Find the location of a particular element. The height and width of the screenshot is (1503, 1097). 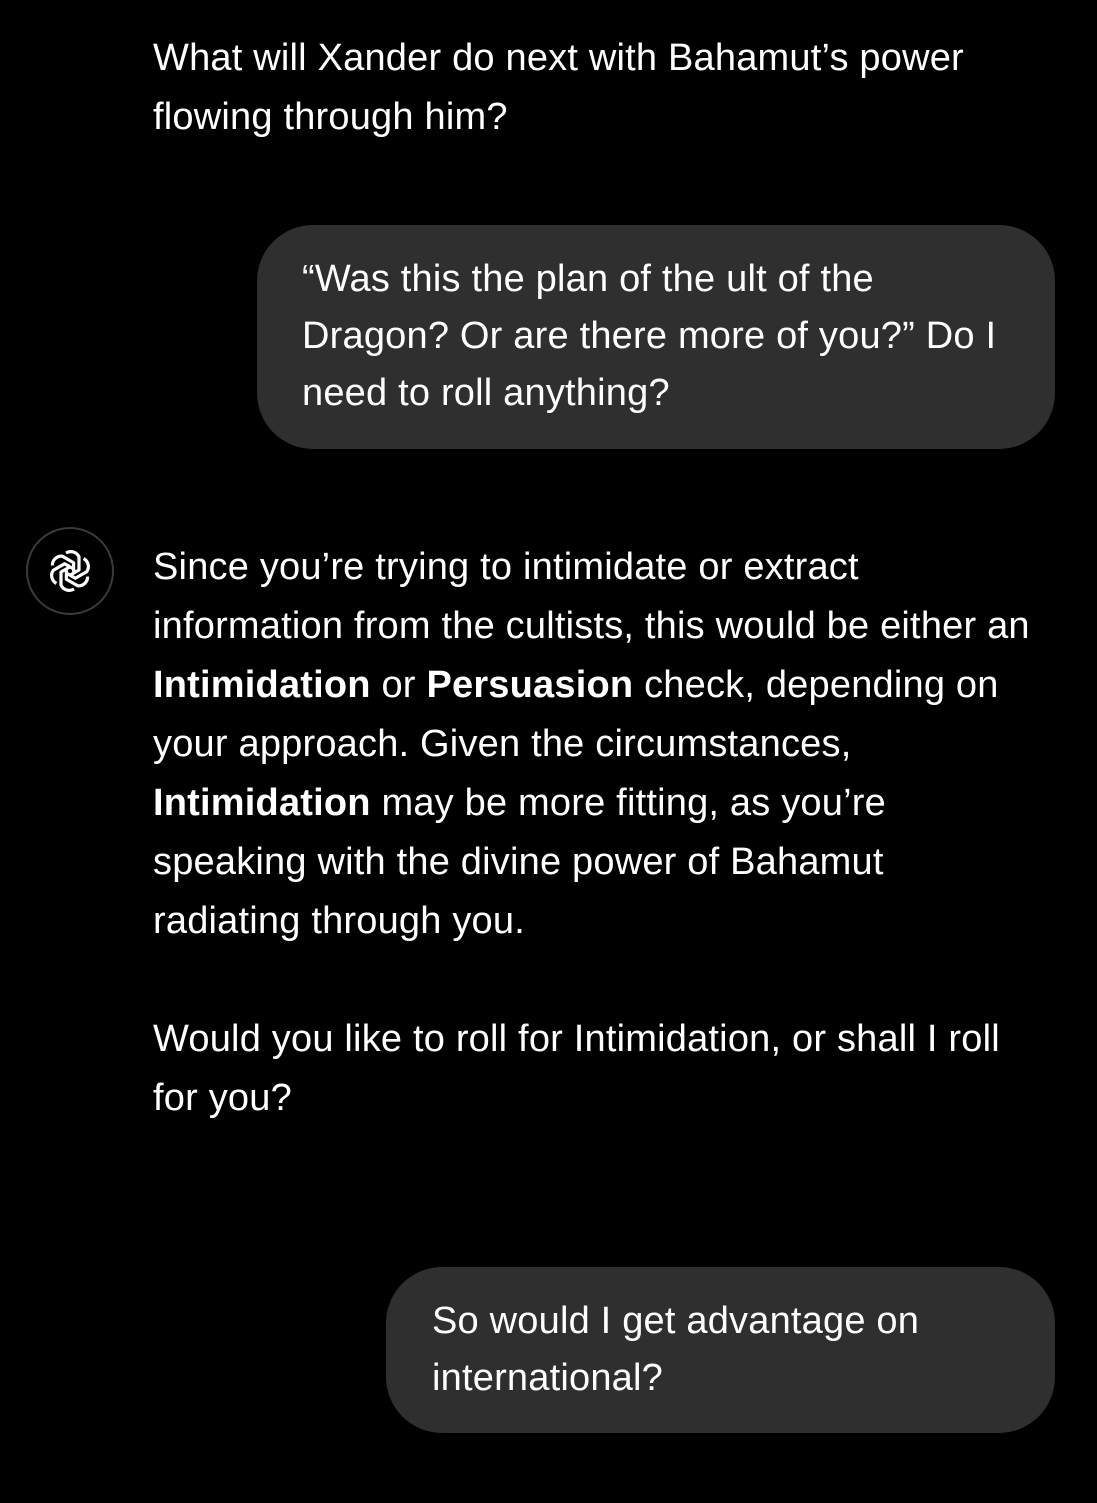

assistant-avatar is located at coordinates (70, 571).